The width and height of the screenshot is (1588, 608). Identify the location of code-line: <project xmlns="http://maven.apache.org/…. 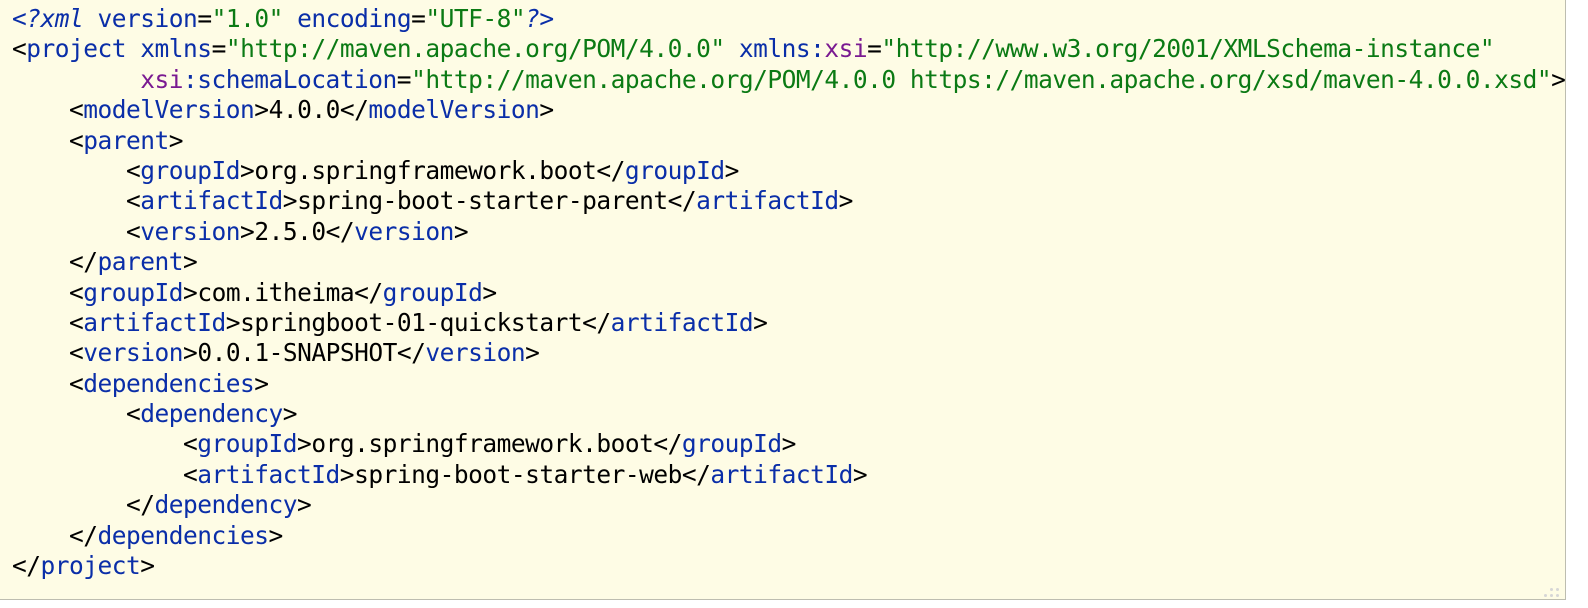
(788, 49).